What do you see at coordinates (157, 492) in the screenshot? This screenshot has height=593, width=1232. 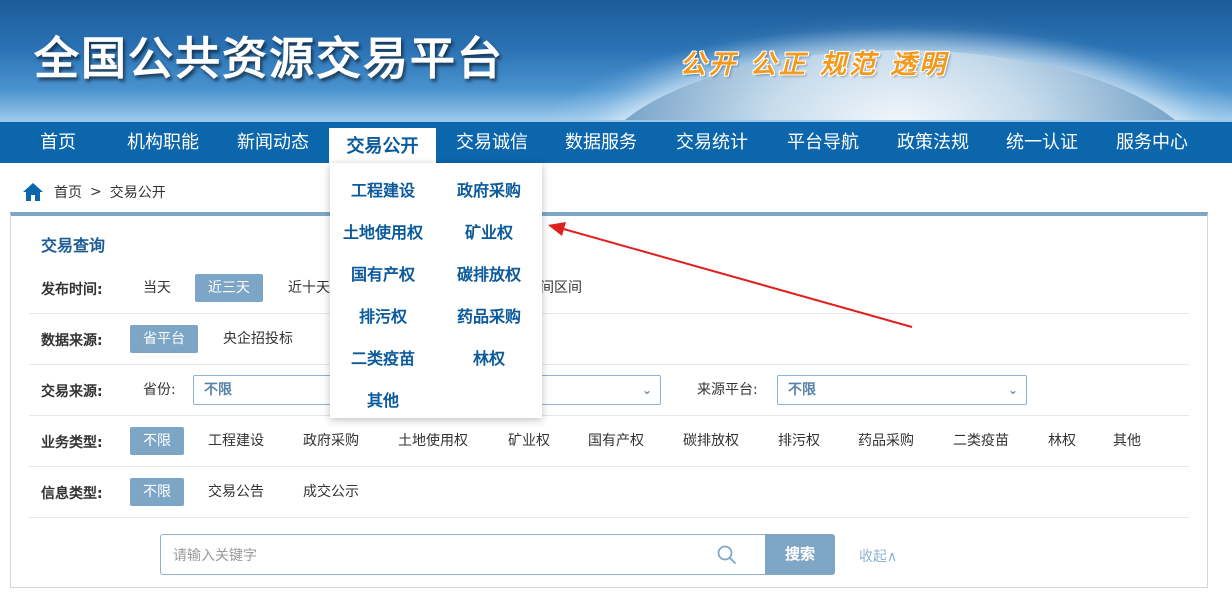 I see `info-type-option-any: 不限` at bounding box center [157, 492].